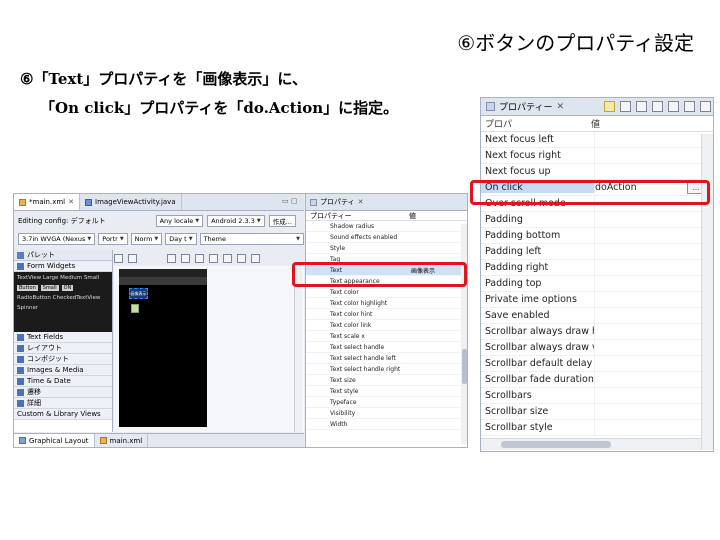 Image resolution: width=720 pixels, height=540 pixels. I want to click on property-row: Scrollbars, so click(597, 395).